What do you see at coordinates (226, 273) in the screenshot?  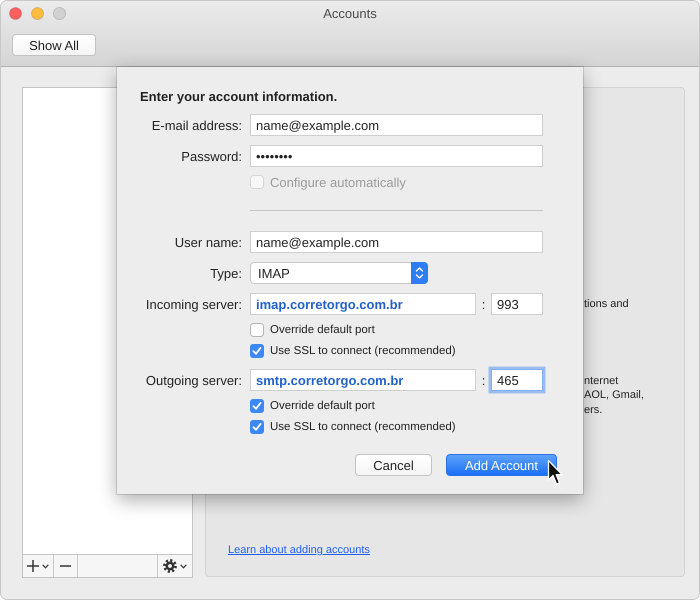 I see `field-label: Type:` at bounding box center [226, 273].